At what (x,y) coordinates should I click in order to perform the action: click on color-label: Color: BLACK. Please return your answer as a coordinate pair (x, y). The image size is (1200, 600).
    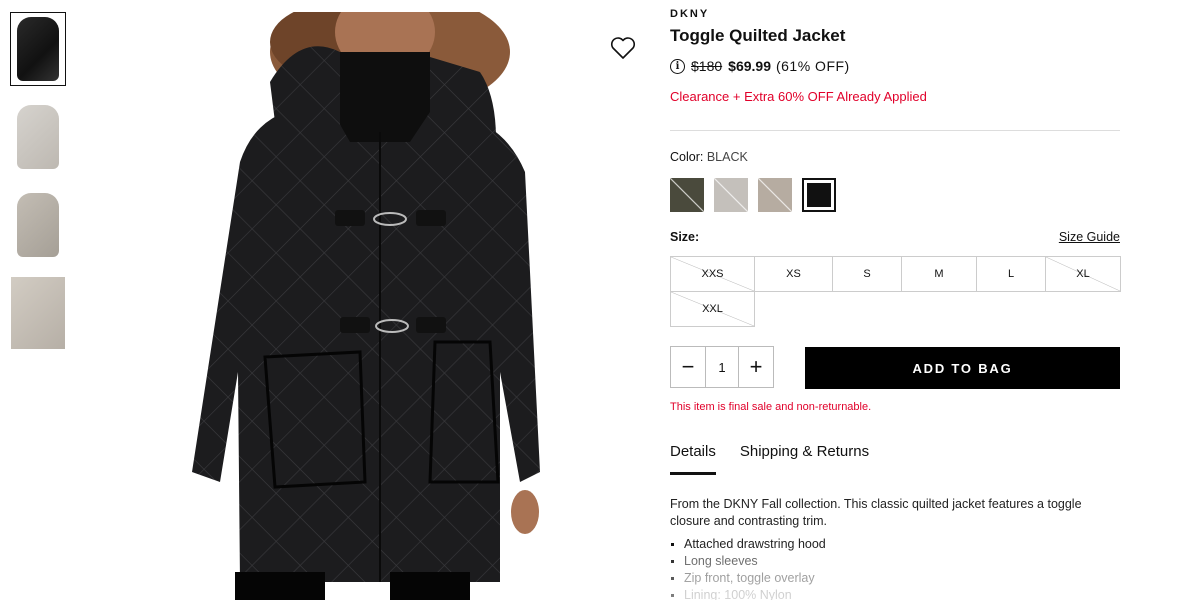
    Looking at the image, I should click on (709, 157).